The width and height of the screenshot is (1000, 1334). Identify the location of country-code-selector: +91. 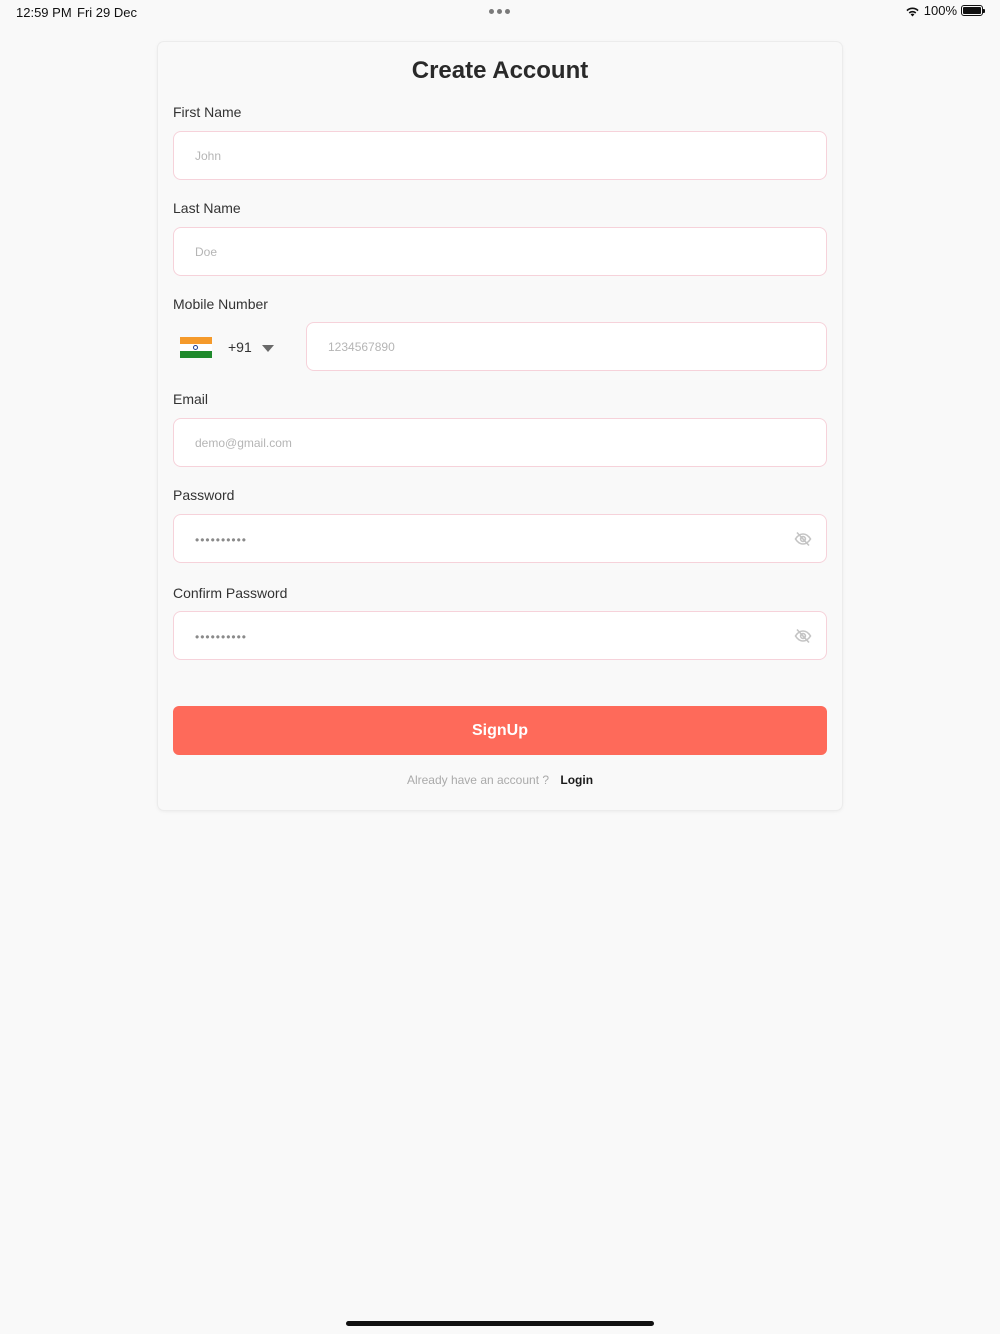
(233, 347).